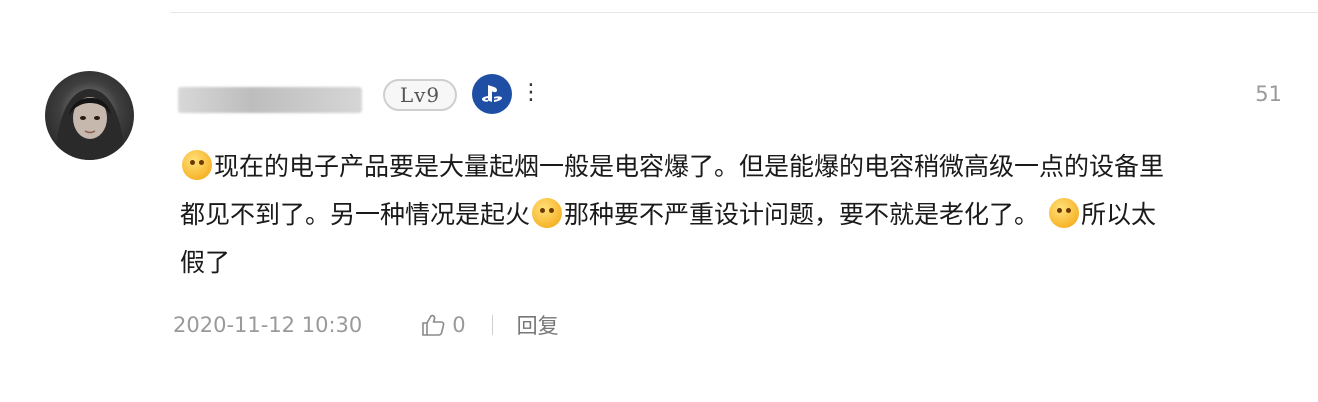 Image resolution: width=1318 pixels, height=402 pixels. I want to click on thumbs-up-icon, so click(433, 325).